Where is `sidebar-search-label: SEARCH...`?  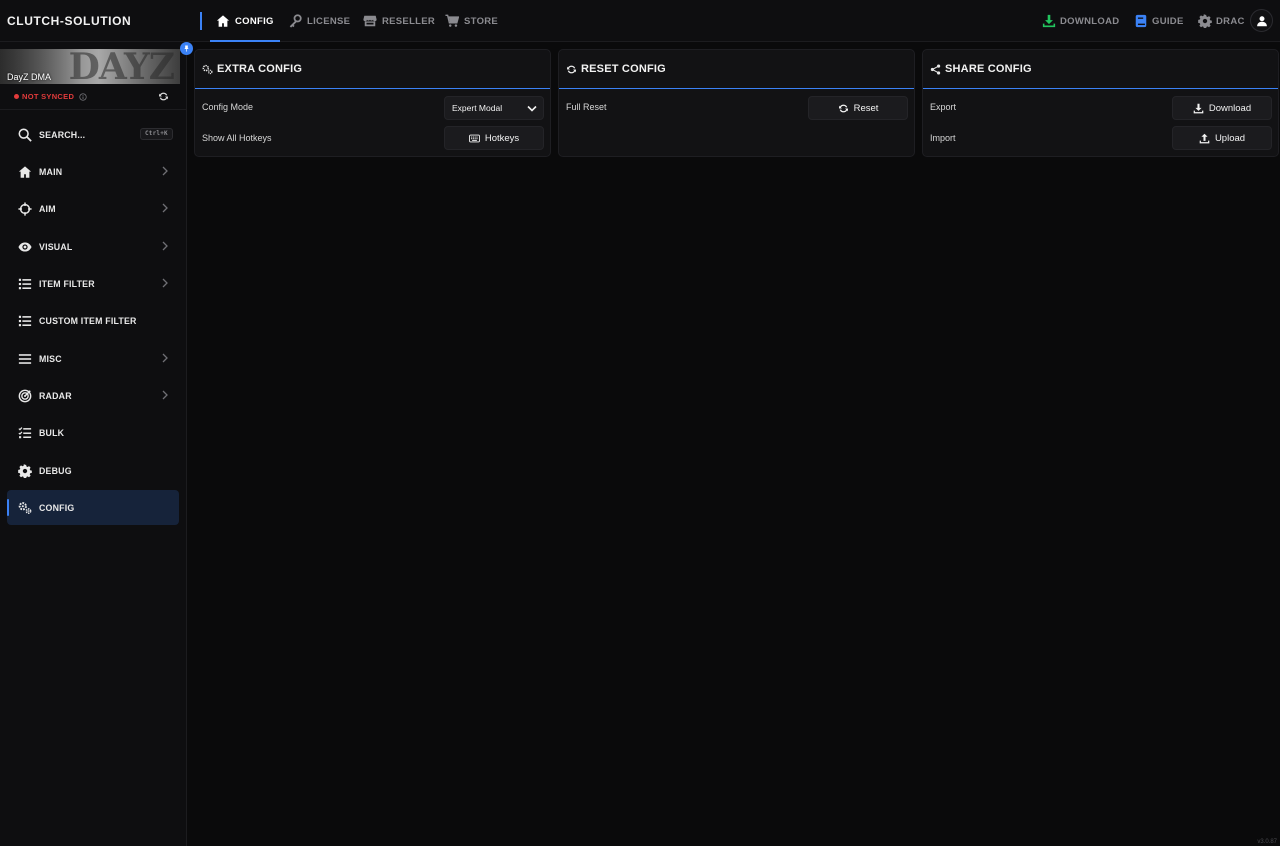
sidebar-search-label: SEARCH... is located at coordinates (62, 134).